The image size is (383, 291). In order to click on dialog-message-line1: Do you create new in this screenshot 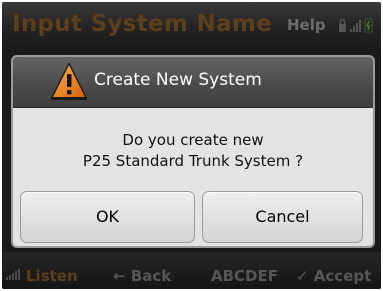, I will do `click(193, 140)`.